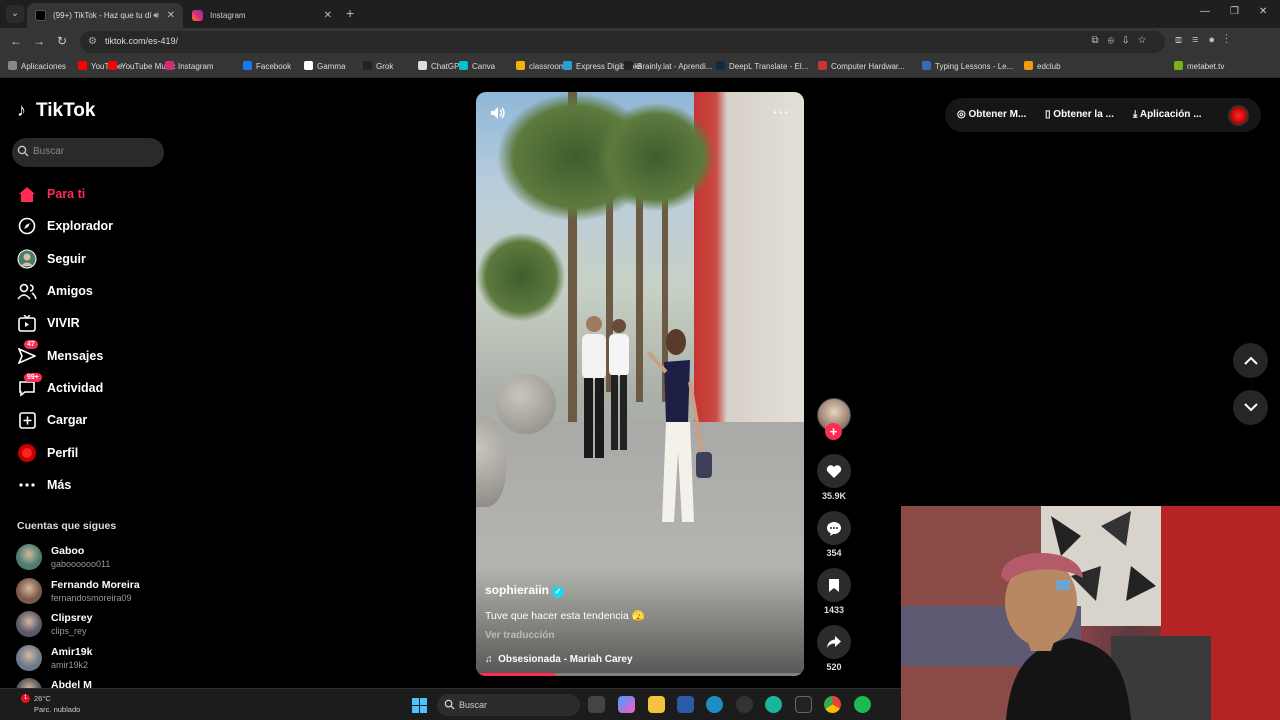  I want to click on video-people, so click(605, 387).